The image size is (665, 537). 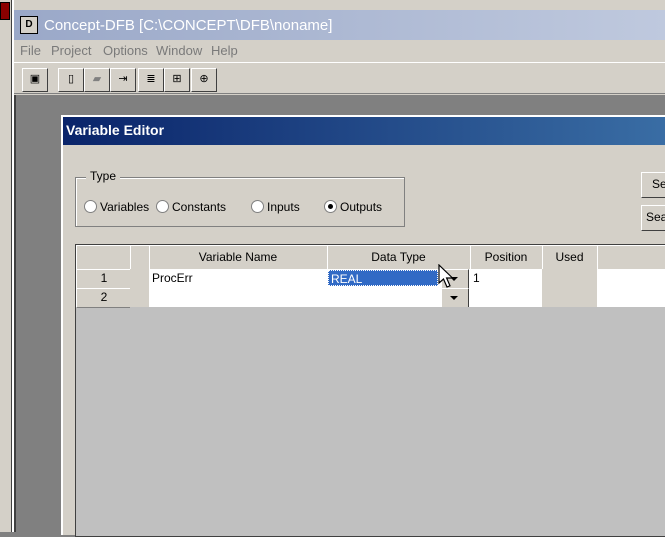 I want to click on radio-on-icon, so click(x=330, y=206).